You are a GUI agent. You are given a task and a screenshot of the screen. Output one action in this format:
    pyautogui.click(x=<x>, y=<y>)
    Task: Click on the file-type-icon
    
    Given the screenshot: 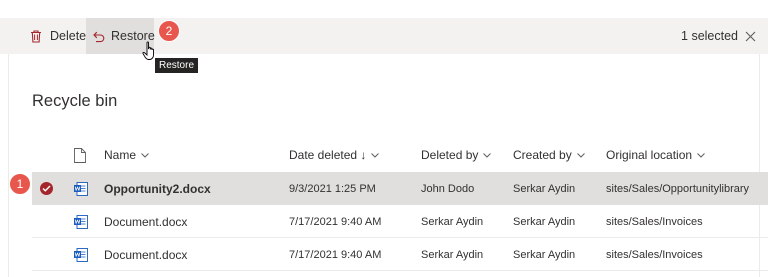 What is the action you would take?
    pyautogui.click(x=80, y=155)
    